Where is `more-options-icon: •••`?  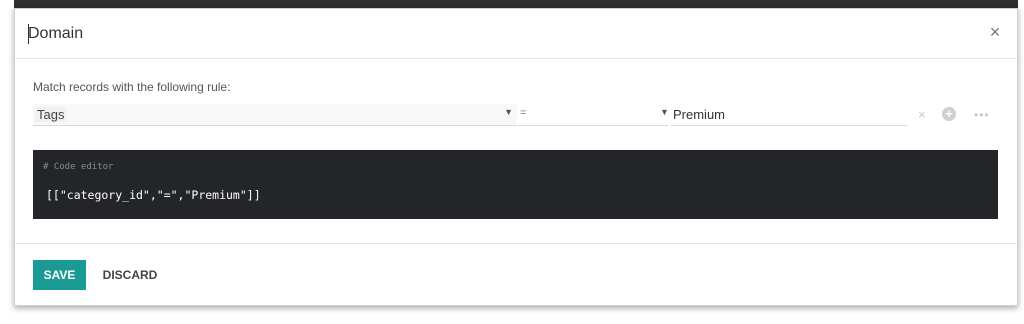 more-options-icon: ••• is located at coordinates (982, 115).